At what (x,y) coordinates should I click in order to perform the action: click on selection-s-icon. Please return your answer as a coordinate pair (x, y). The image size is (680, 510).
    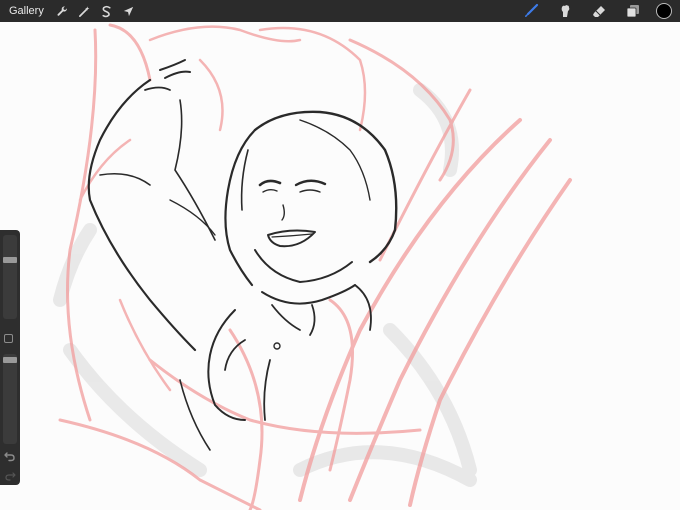
    Looking at the image, I should click on (106, 11).